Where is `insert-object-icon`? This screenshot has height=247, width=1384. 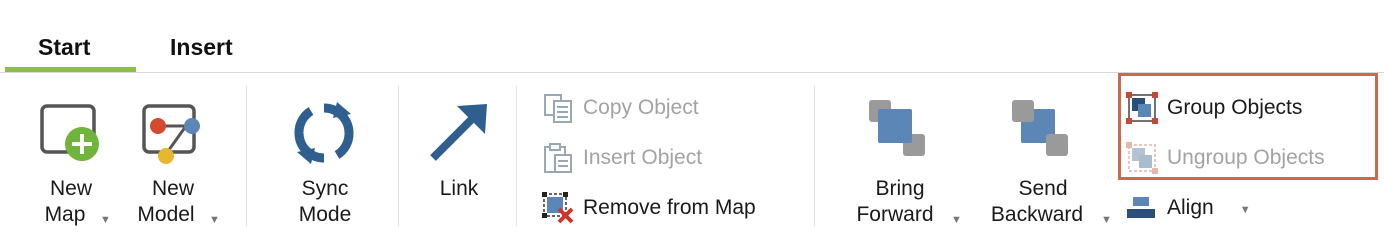
insert-object-icon is located at coordinates (558, 158).